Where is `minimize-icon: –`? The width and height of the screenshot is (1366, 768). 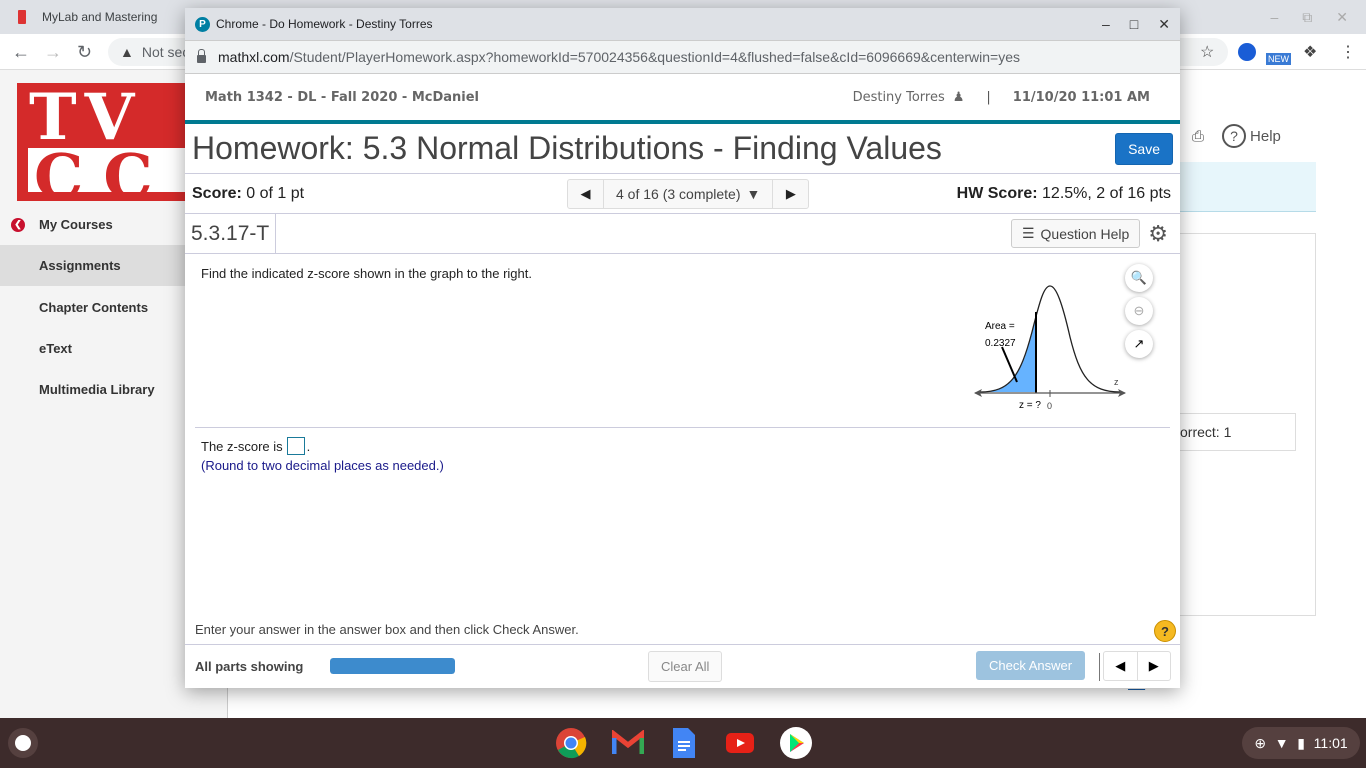
minimize-icon: – is located at coordinates (1274, 17).